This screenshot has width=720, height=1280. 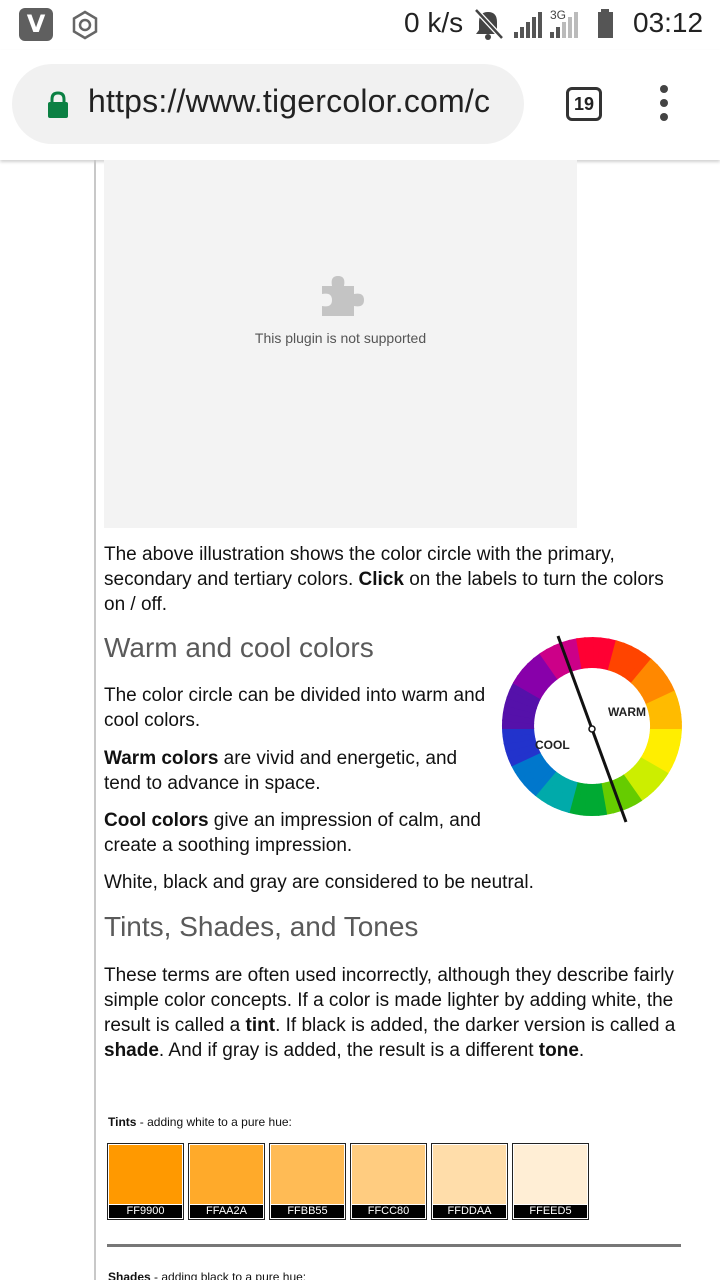 What do you see at coordinates (668, 22) in the screenshot?
I see `clock: 03:12` at bounding box center [668, 22].